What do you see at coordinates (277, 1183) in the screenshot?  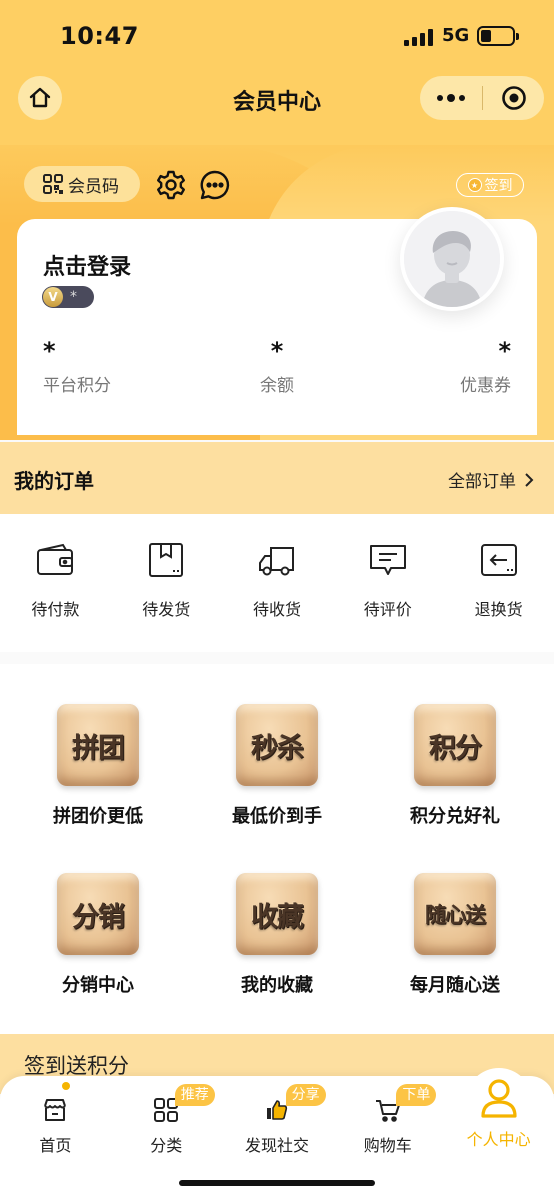 I see `home-indicator` at bounding box center [277, 1183].